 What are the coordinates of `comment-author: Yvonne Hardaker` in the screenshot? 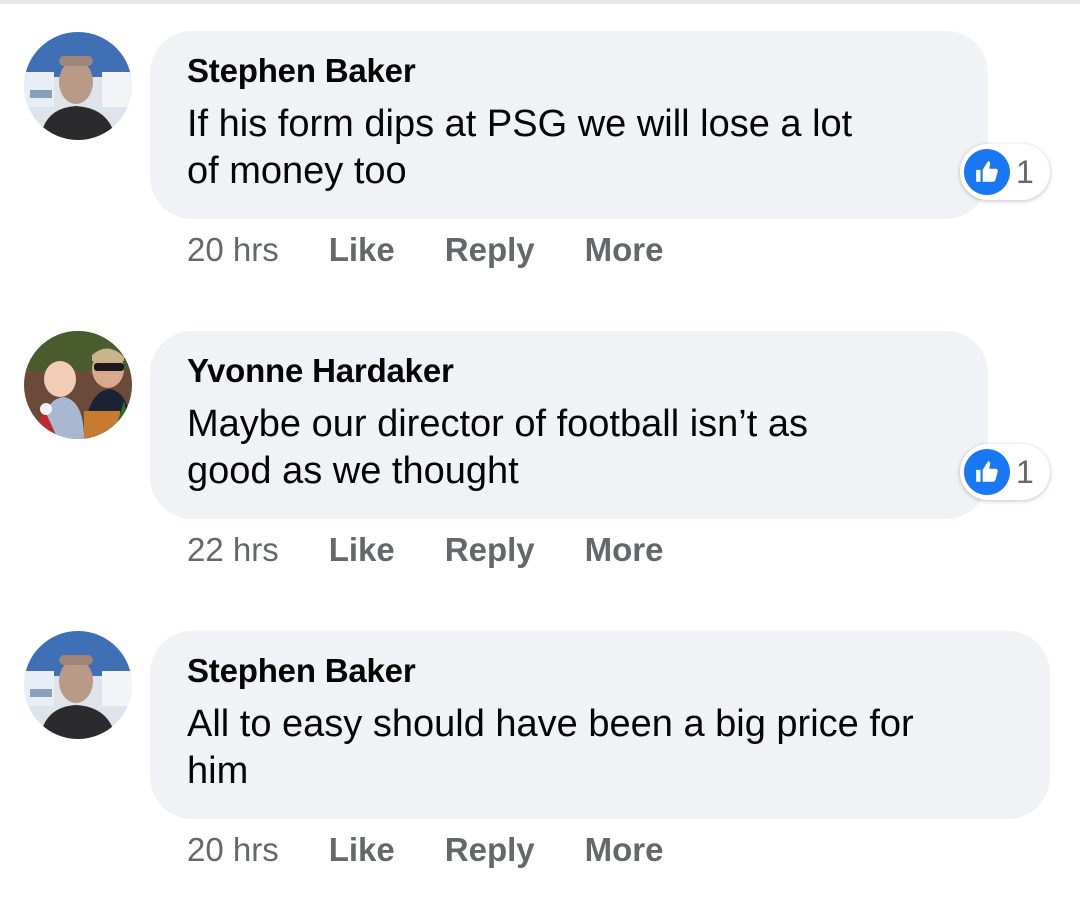 It's located at (569, 371).